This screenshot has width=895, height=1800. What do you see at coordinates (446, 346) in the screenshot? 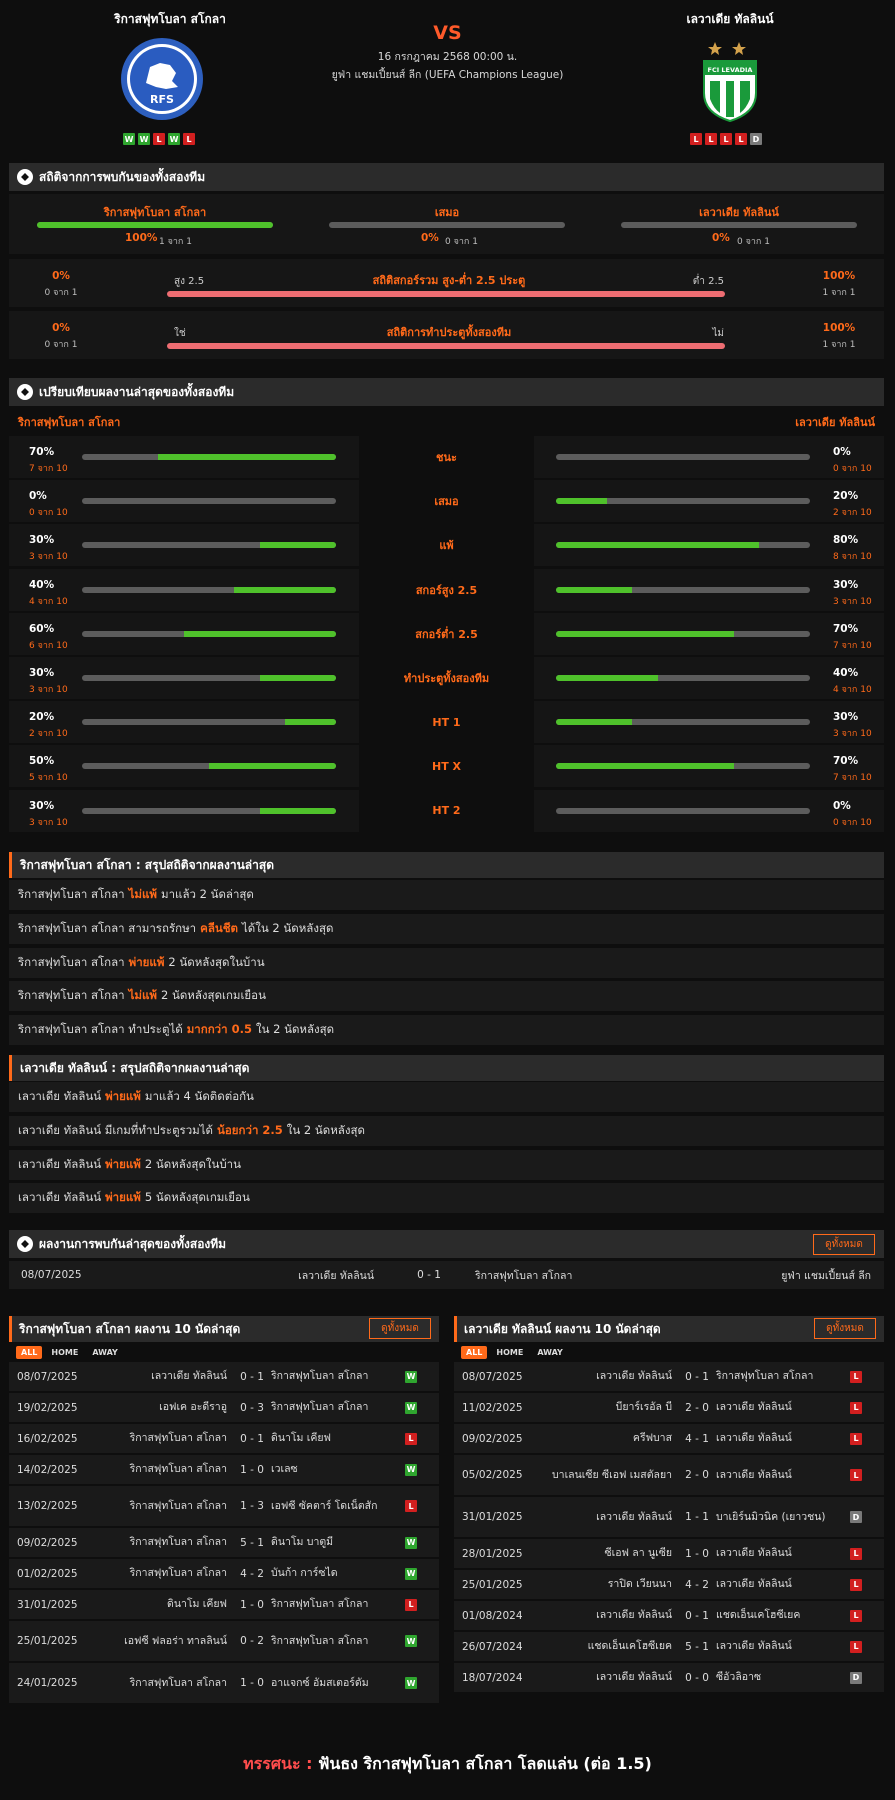
I see `btts-bar` at bounding box center [446, 346].